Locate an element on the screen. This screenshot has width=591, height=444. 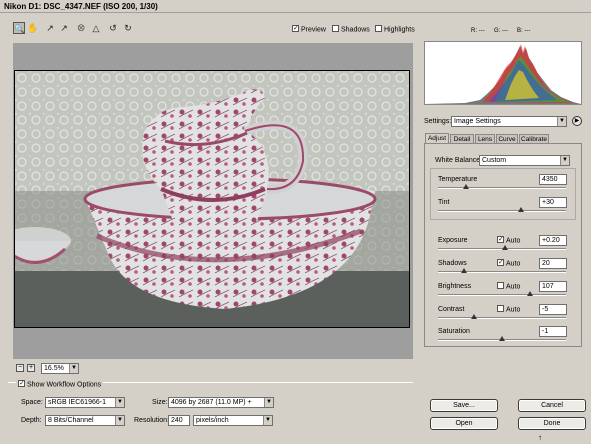
contrast-slider-thumb is located at coordinates (473, 316).